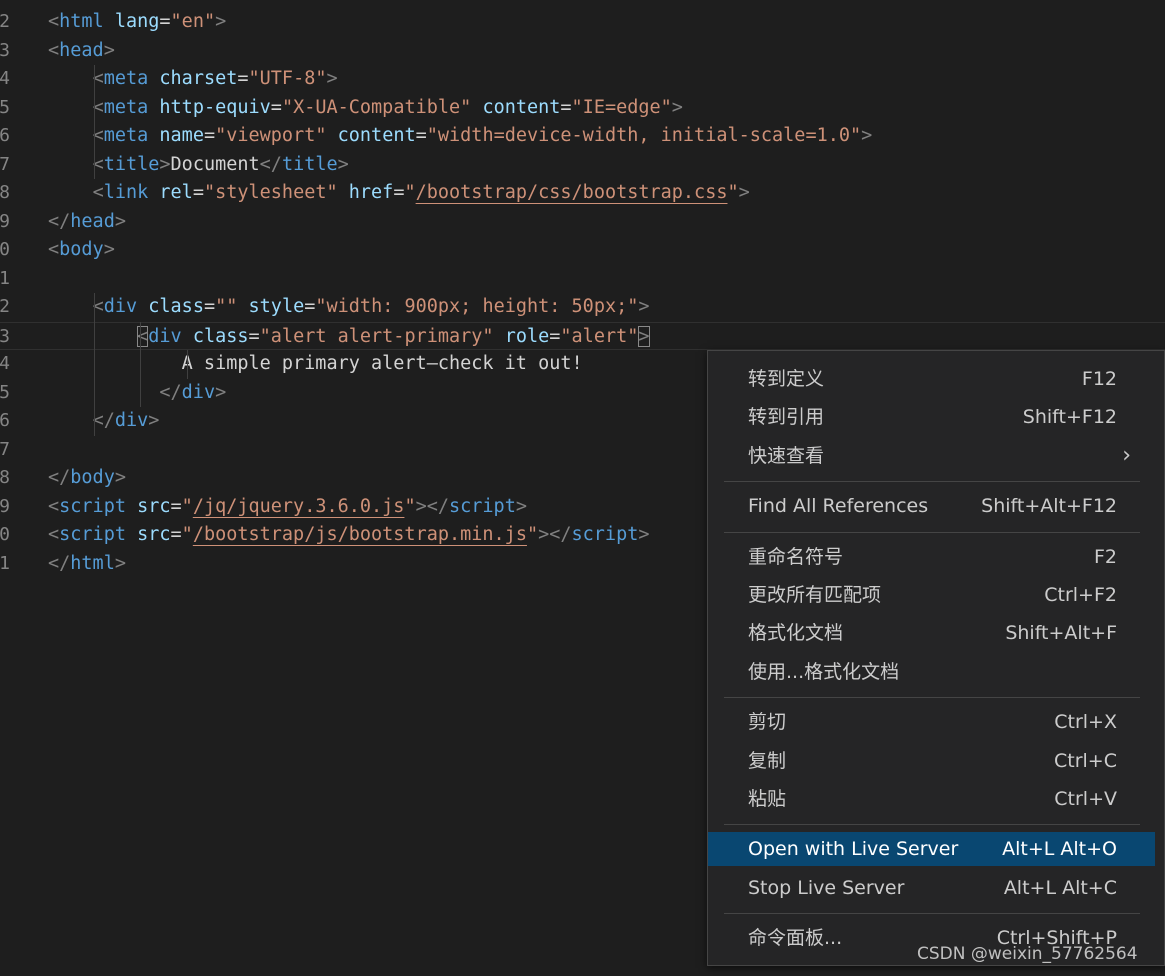 This screenshot has width=1165, height=976. Describe the element at coordinates (931, 557) in the screenshot. I see `menu-item-2-0: 重命名符号 F2` at that location.